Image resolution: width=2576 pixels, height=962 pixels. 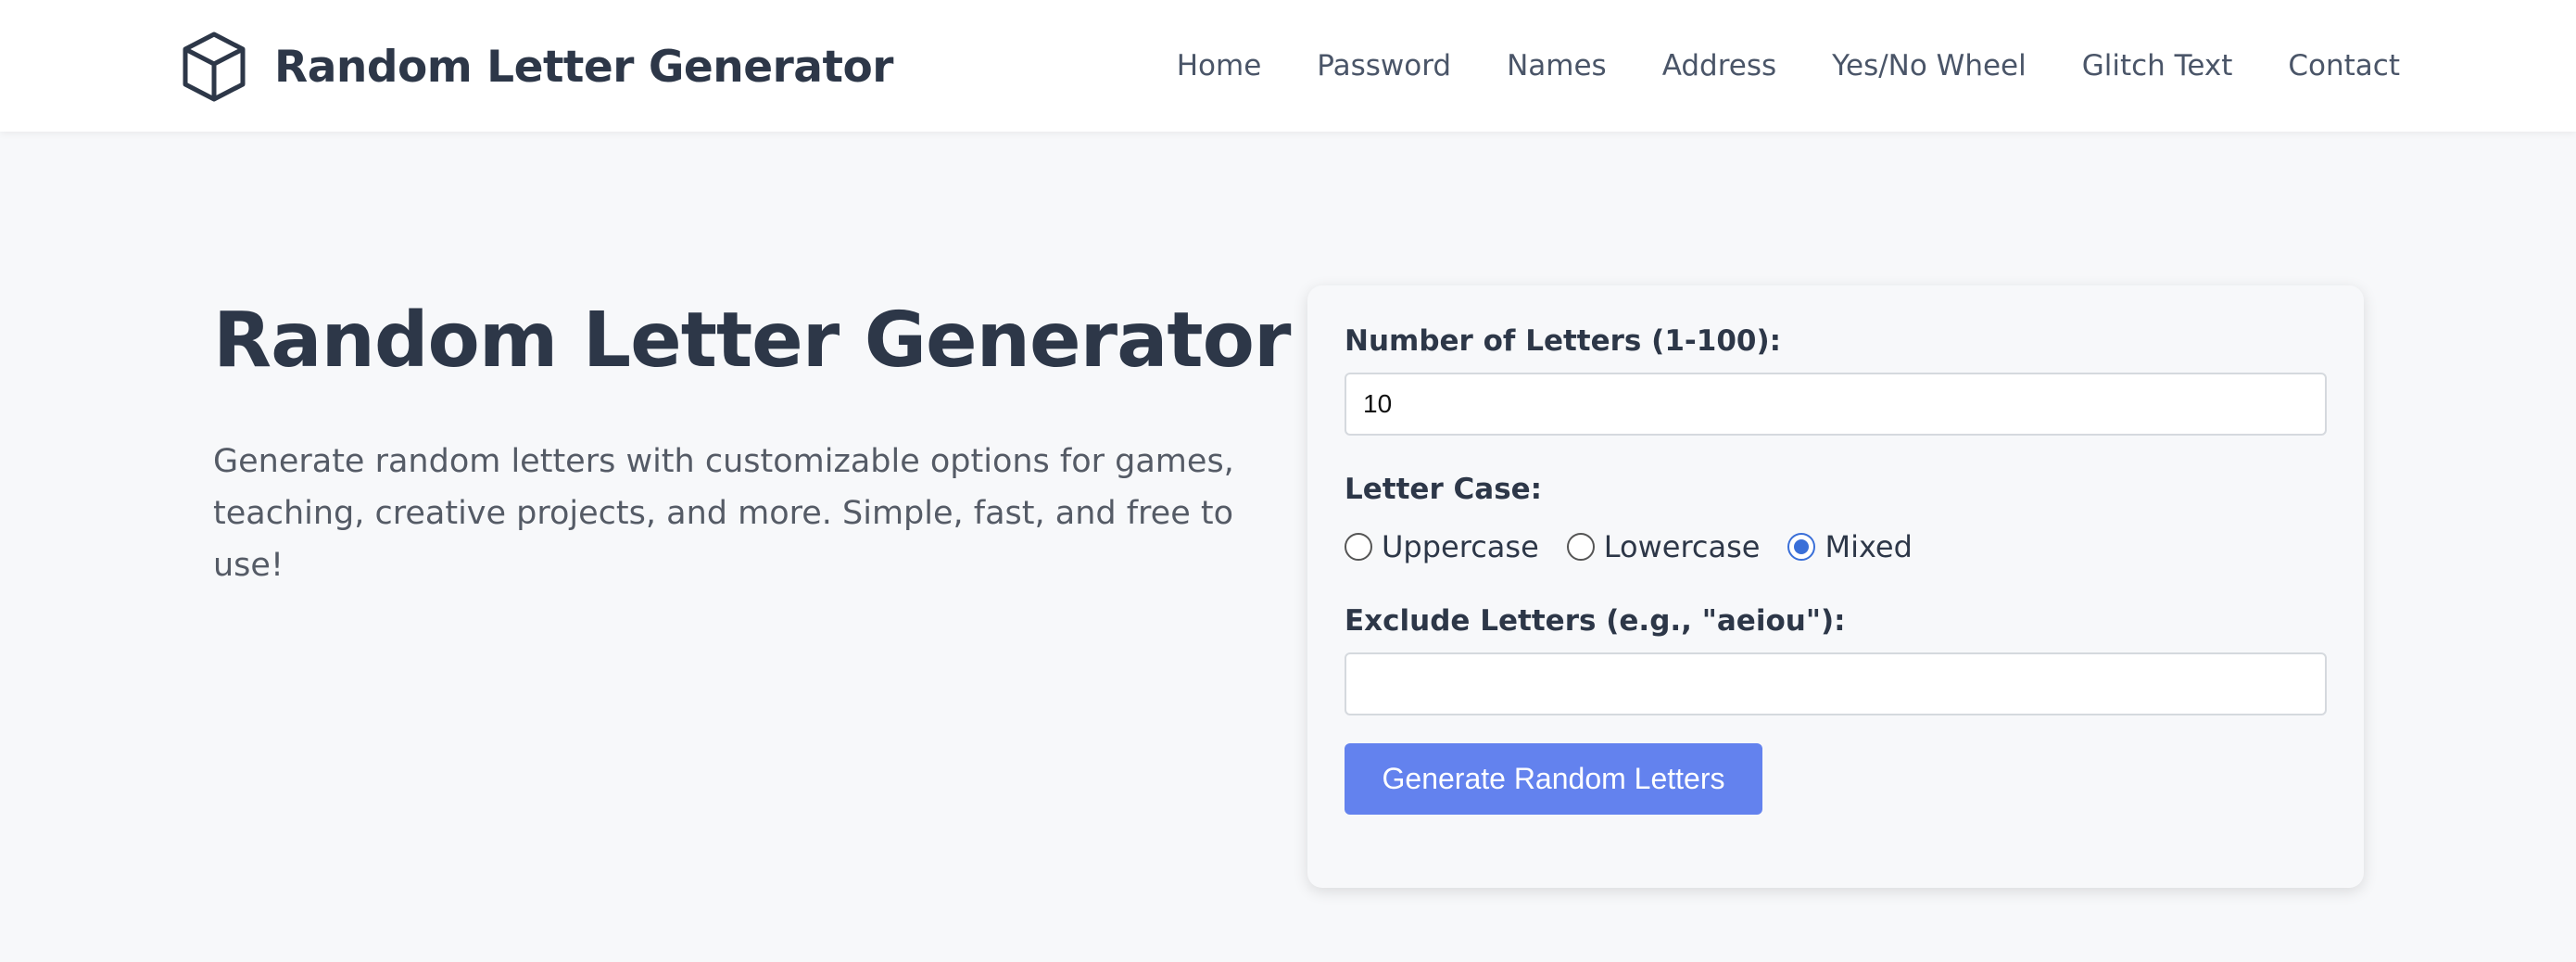 I want to click on brand-link: Random Letter Generator, so click(x=537, y=67).